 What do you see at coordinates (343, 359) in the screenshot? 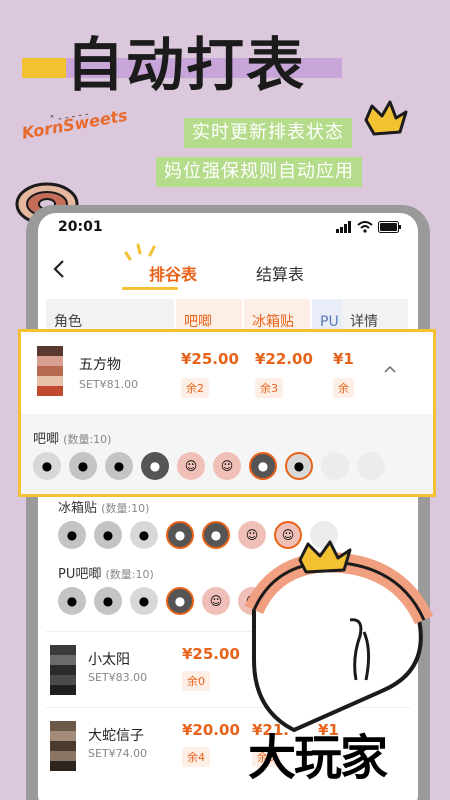
I see `featured-price-pu: ¥1` at bounding box center [343, 359].